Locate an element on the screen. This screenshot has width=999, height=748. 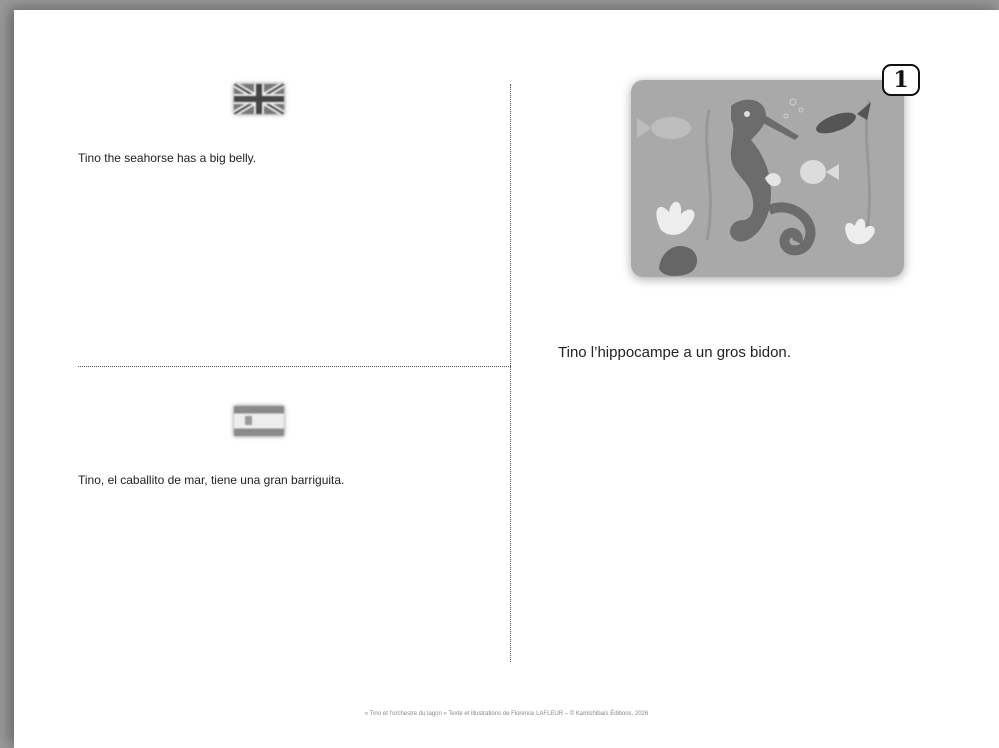
french-text: Tino l’hippocampe a un gros bidon. is located at coordinates (674, 352).